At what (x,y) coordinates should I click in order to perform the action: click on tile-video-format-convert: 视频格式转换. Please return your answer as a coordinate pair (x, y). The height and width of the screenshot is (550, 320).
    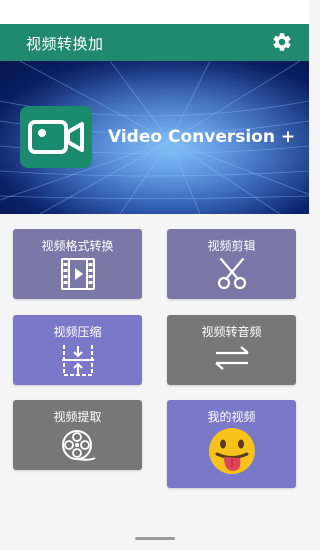
    Looking at the image, I should click on (77, 264).